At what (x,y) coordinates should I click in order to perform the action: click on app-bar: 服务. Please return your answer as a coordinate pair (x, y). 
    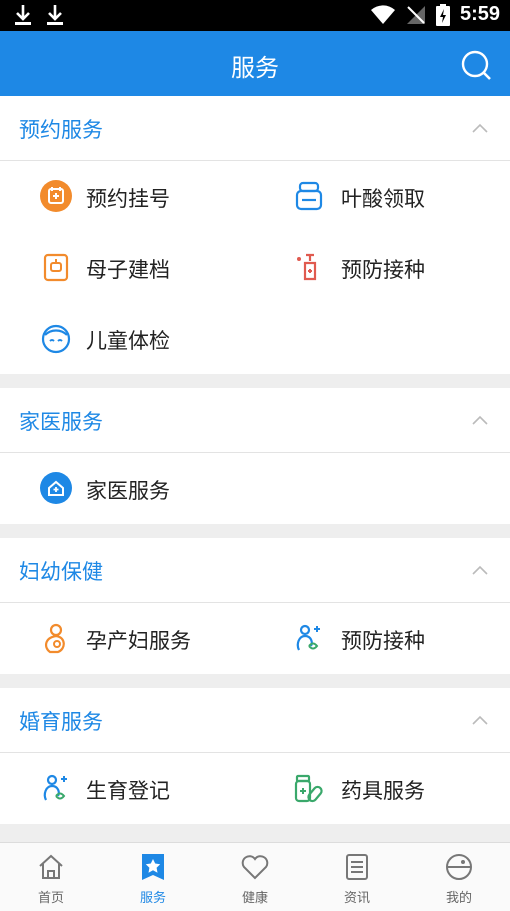
    Looking at the image, I should click on (255, 63).